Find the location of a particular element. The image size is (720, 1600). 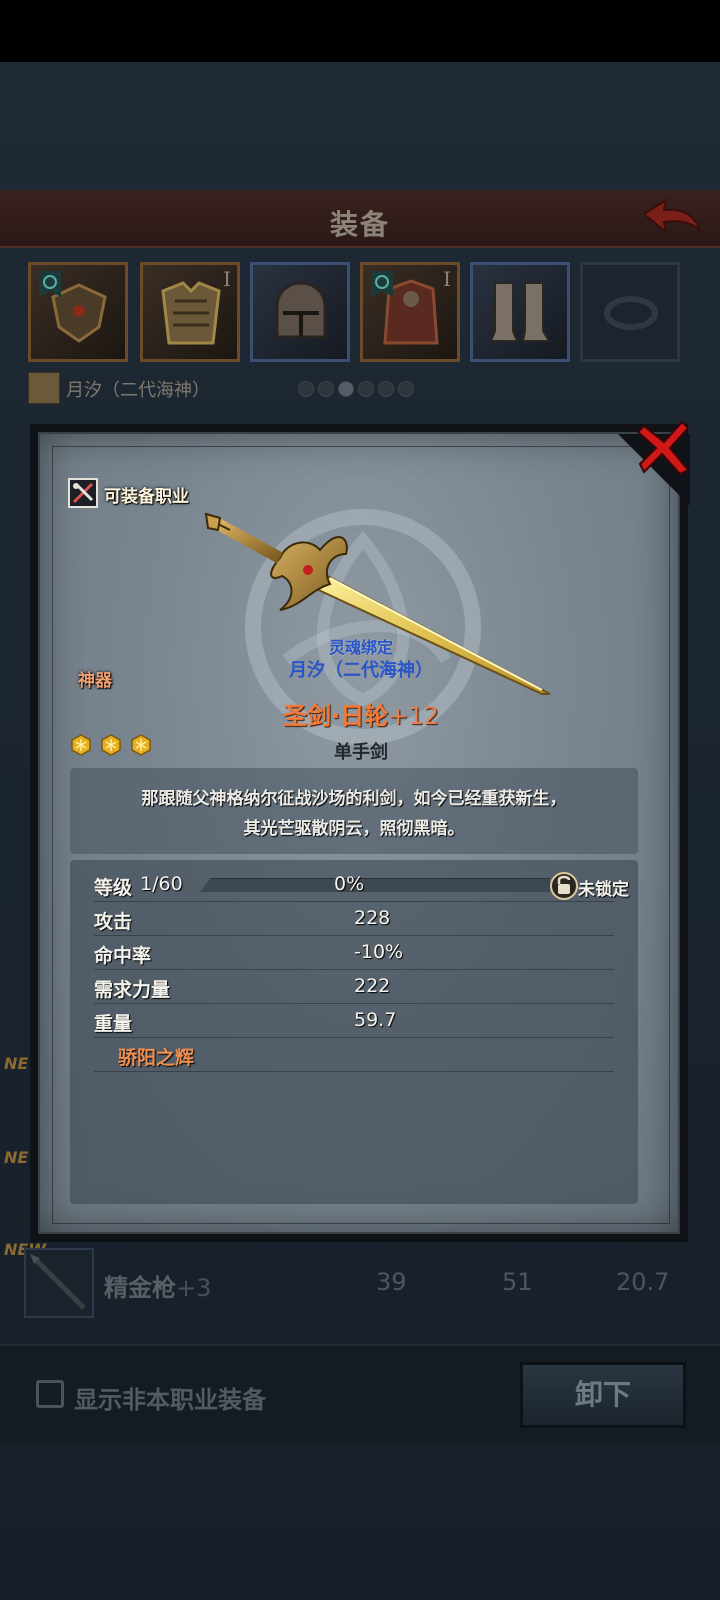

item-title: 圣剑·日轮+12 is located at coordinates (361, 716).